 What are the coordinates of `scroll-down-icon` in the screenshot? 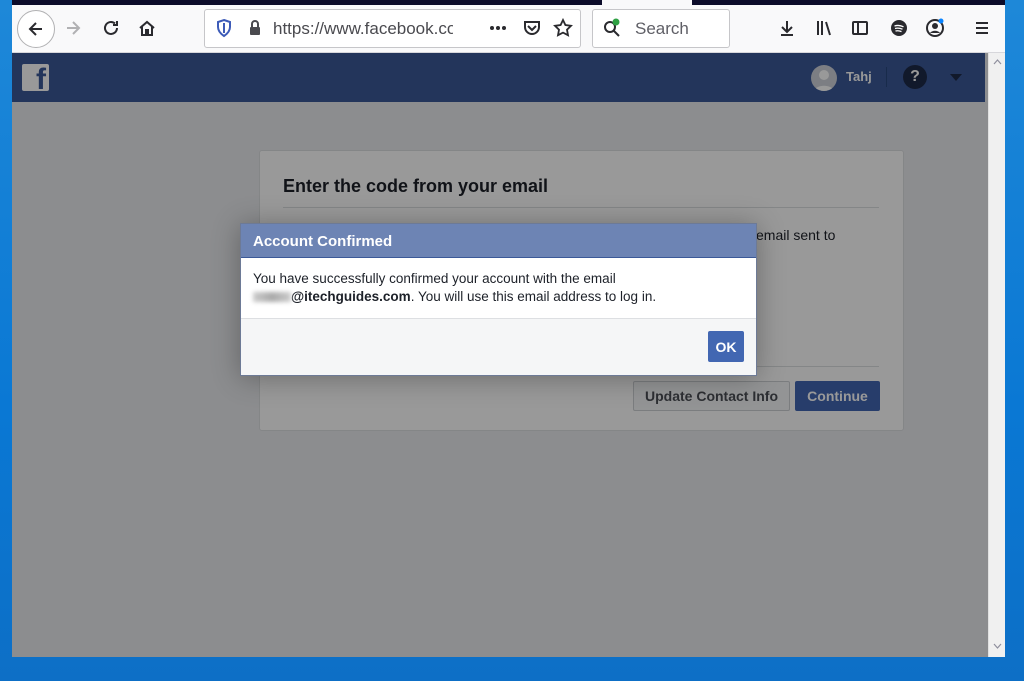 It's located at (997, 646).